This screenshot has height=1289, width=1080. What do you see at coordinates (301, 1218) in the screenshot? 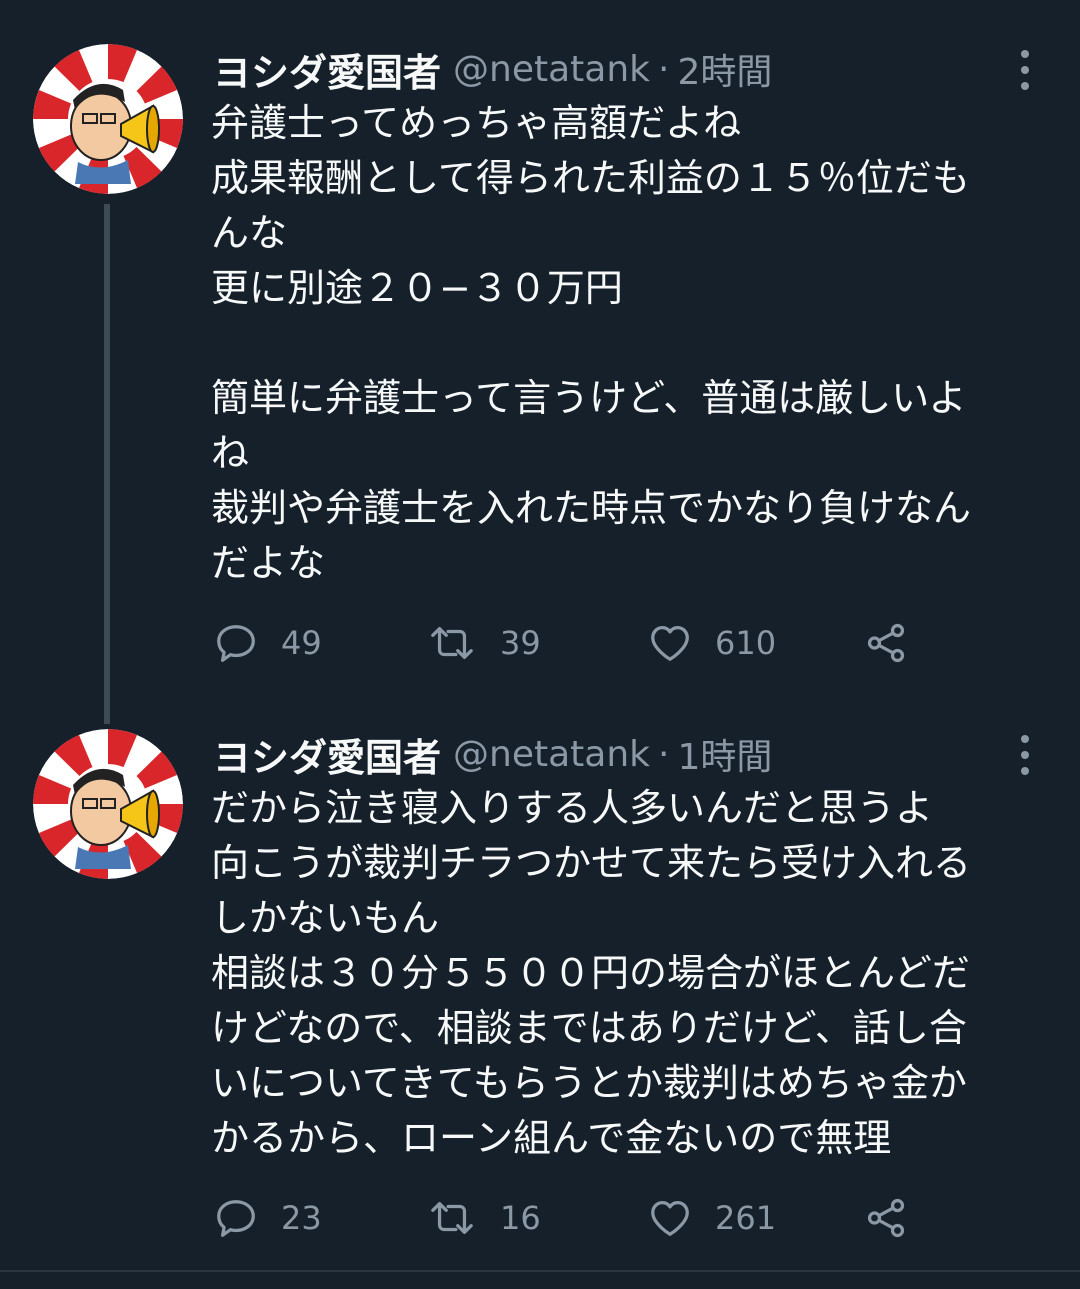
I see `reply-count: 23` at bounding box center [301, 1218].